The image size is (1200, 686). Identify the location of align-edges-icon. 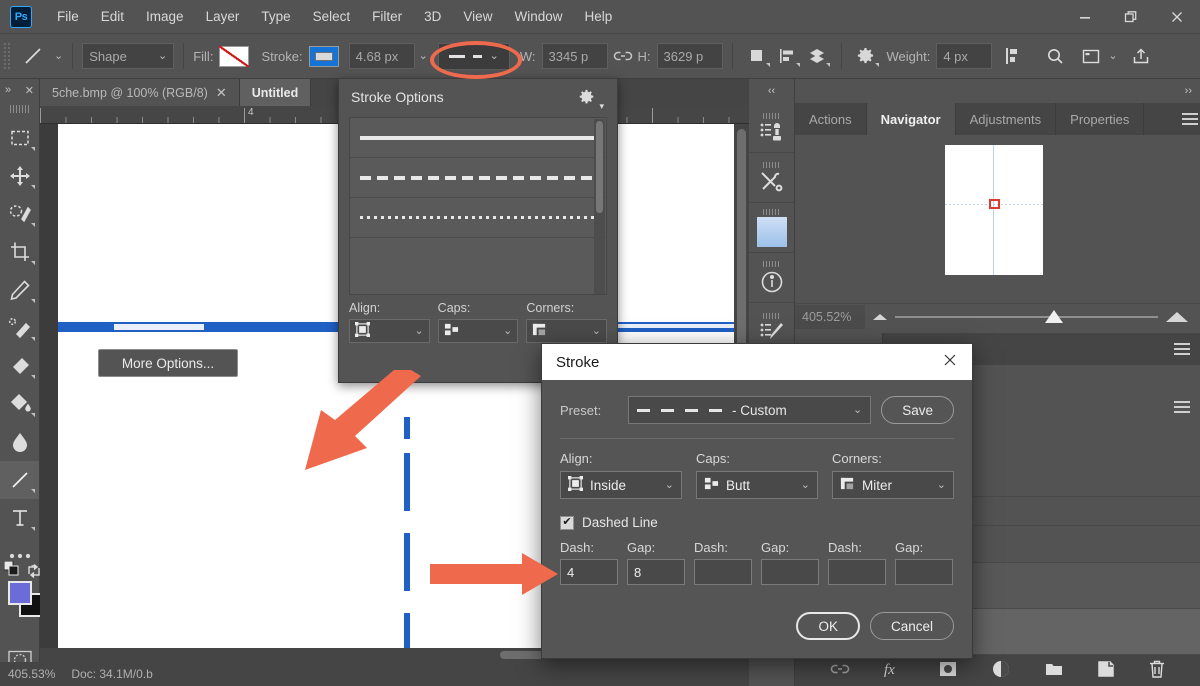
(1013, 56).